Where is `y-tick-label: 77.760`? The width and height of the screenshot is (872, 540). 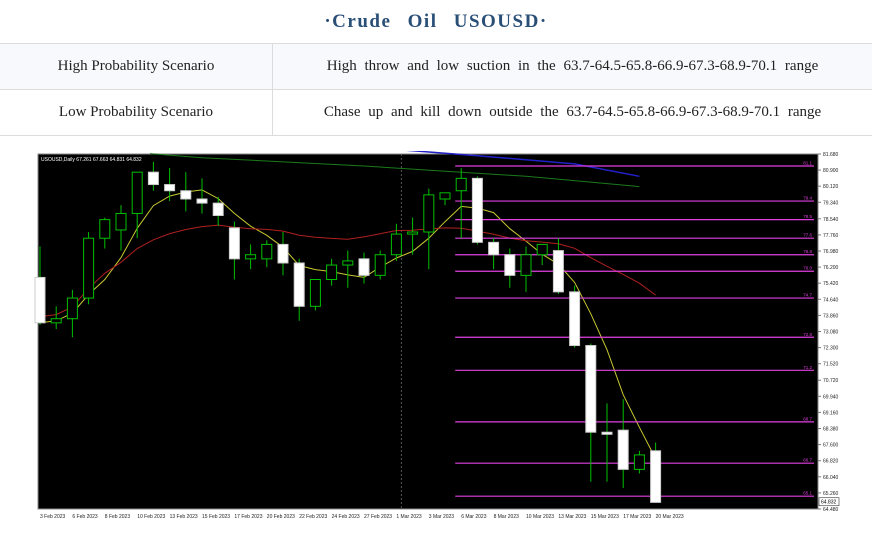 y-tick-label: 77.760 is located at coordinates (831, 236).